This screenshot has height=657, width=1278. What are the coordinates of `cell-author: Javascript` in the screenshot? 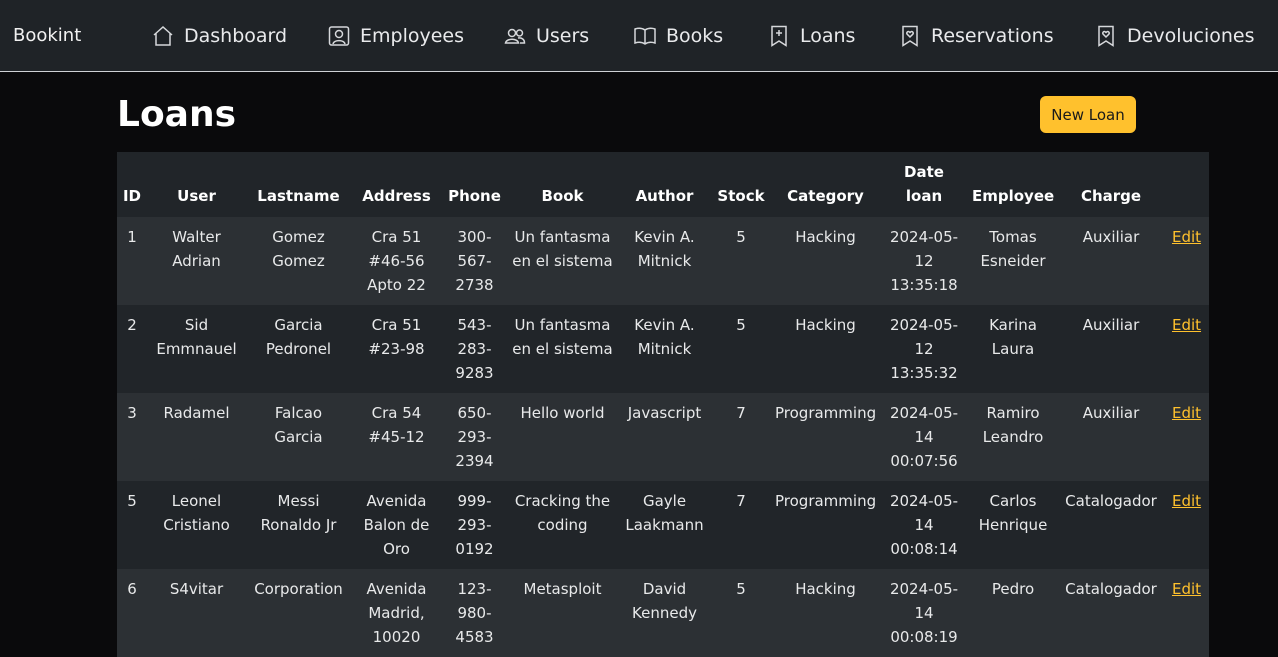 It's located at (664, 413).